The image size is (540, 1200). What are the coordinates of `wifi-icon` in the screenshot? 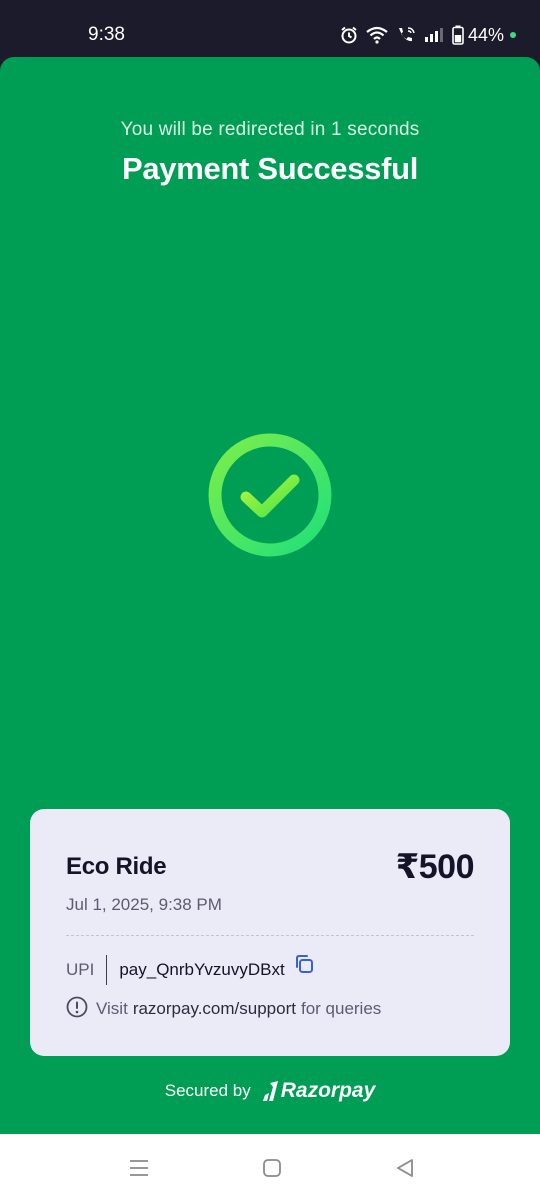 It's located at (377, 35).